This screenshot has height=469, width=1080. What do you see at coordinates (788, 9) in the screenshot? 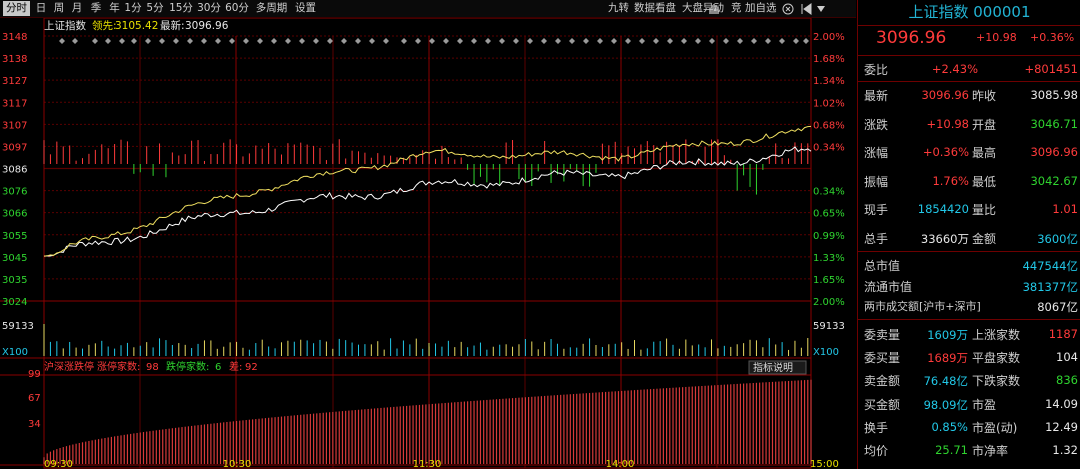
I see `close-icon` at bounding box center [788, 9].